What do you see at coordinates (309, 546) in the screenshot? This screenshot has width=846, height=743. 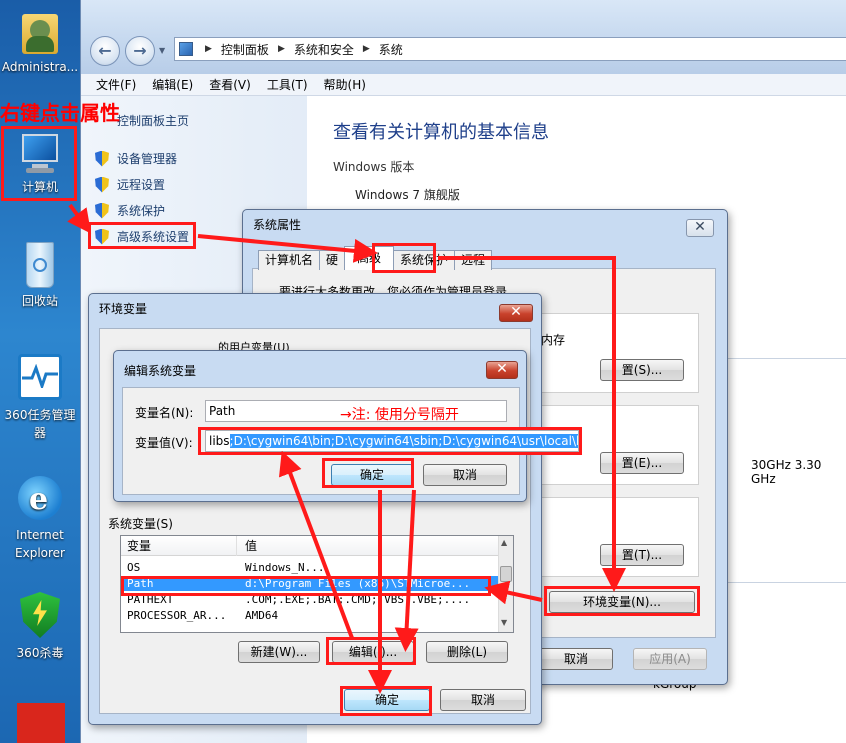 I see `list-header: 变量 值` at bounding box center [309, 546].